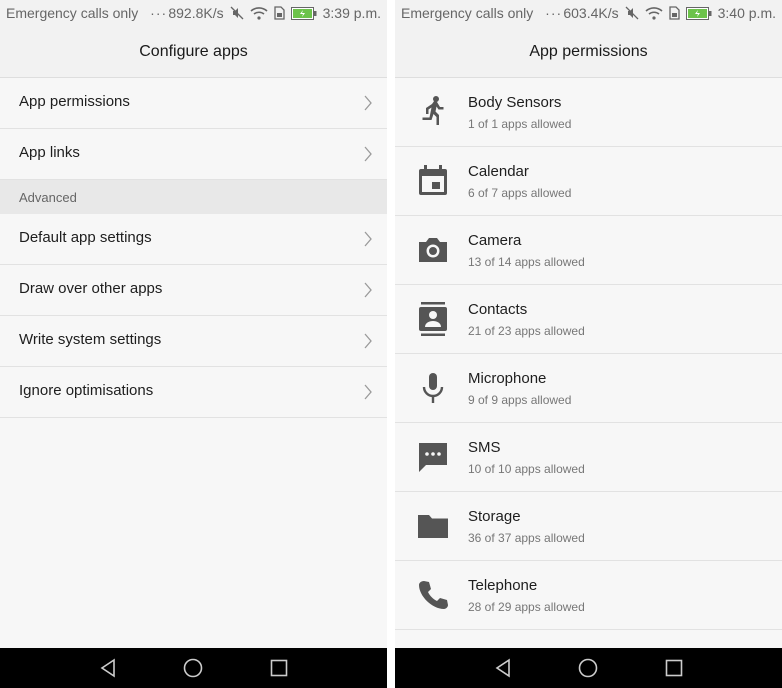 This screenshot has height=688, width=782. I want to click on permission-title: Contacts, so click(498, 309).